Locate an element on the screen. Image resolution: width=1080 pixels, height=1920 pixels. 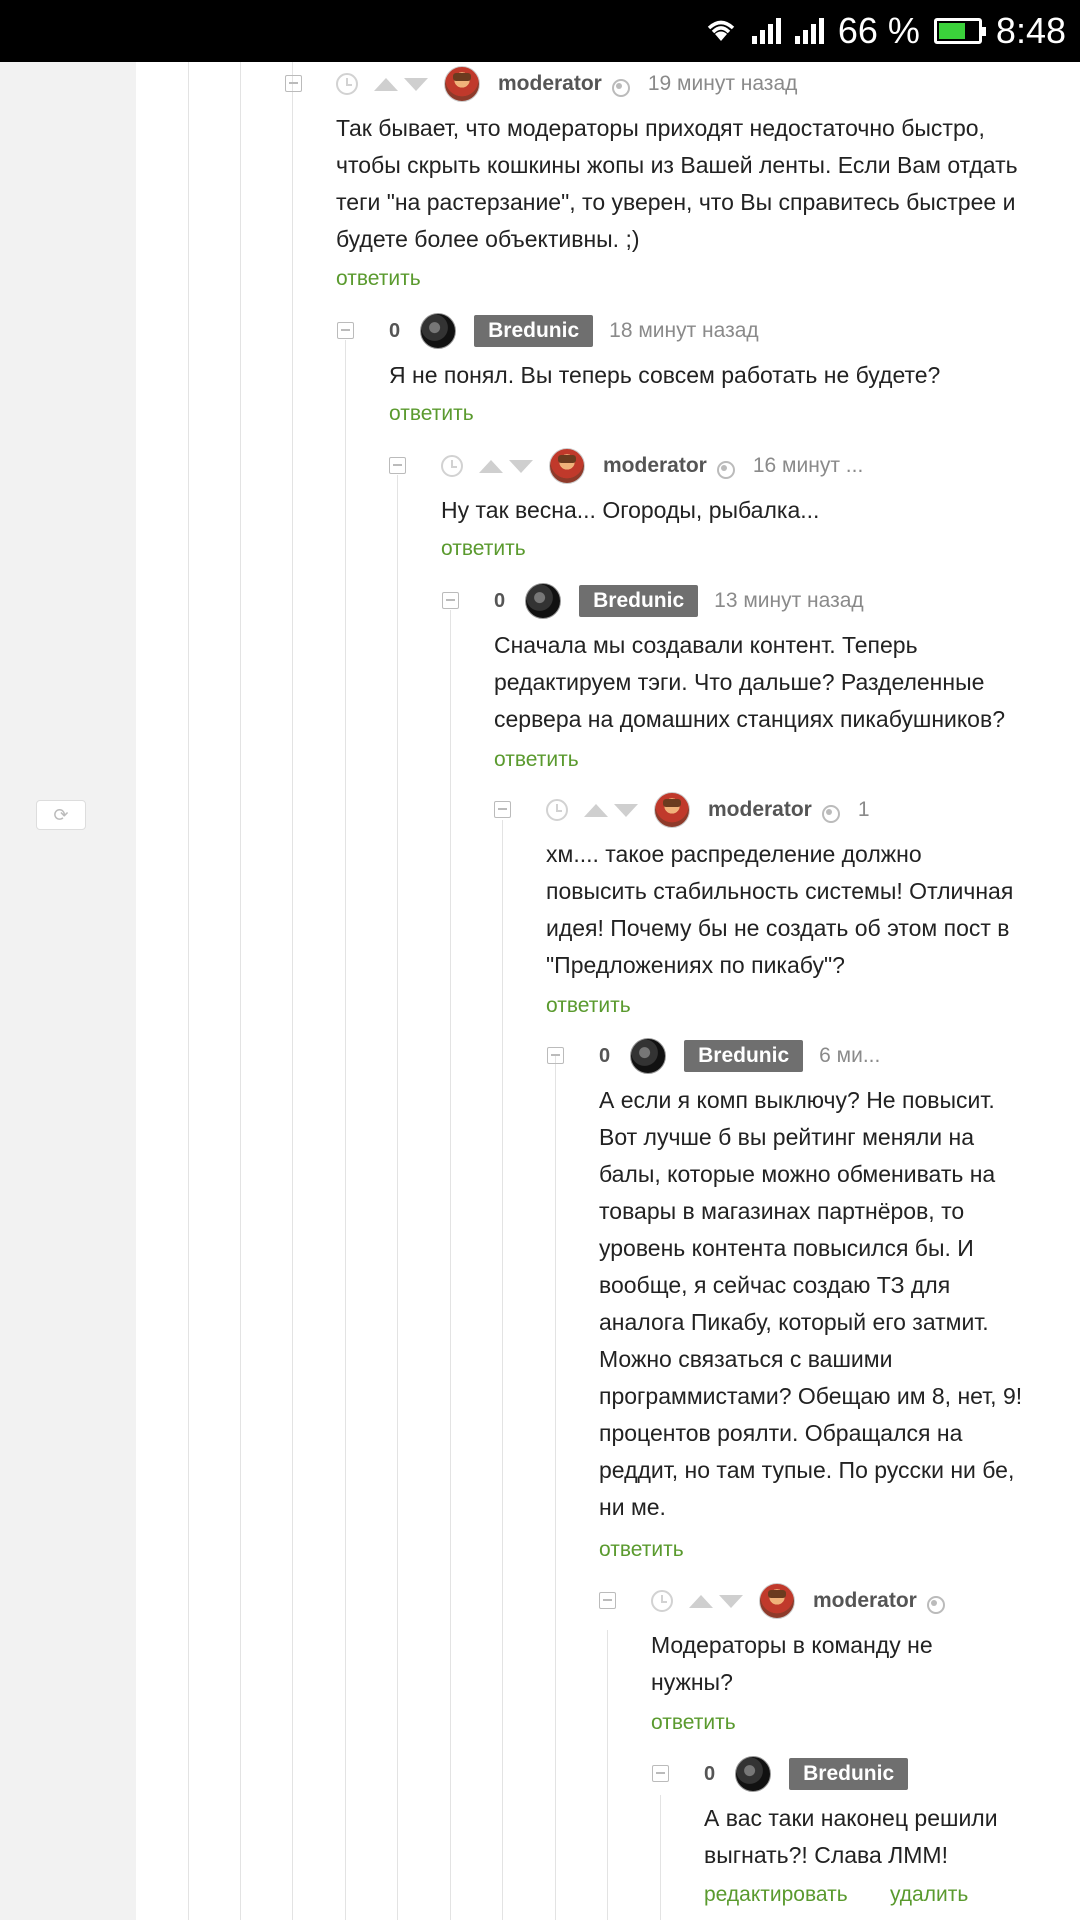
comment-time: 1 is located at coordinates (863, 809).